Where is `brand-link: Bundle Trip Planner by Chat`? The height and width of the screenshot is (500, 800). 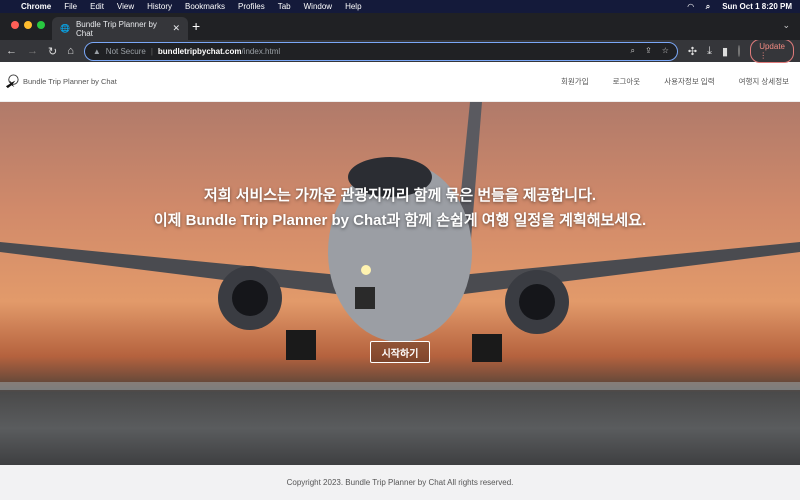 brand-link: Bundle Trip Planner by Chat is located at coordinates (61, 81).